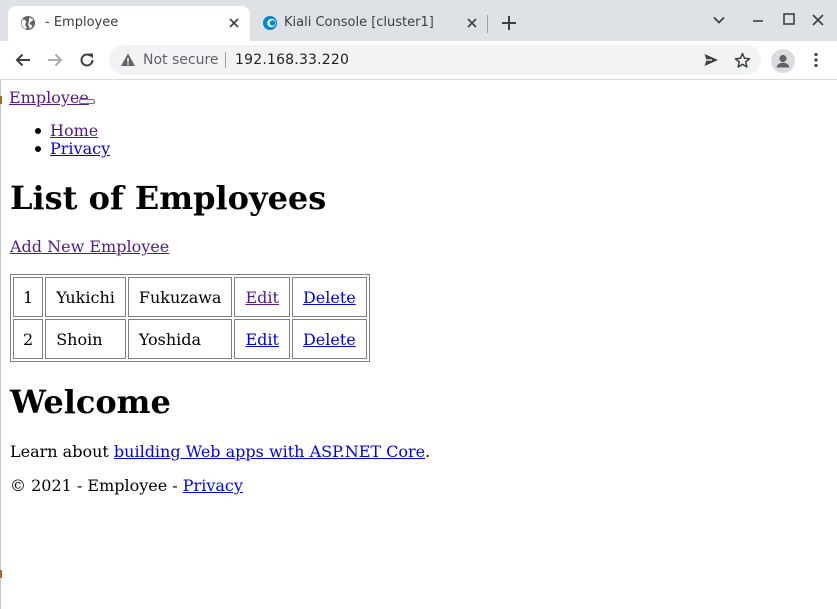 Image resolution: width=837 pixels, height=609 pixels. What do you see at coordinates (55, 60) in the screenshot?
I see `forward-arrow-icon` at bounding box center [55, 60].